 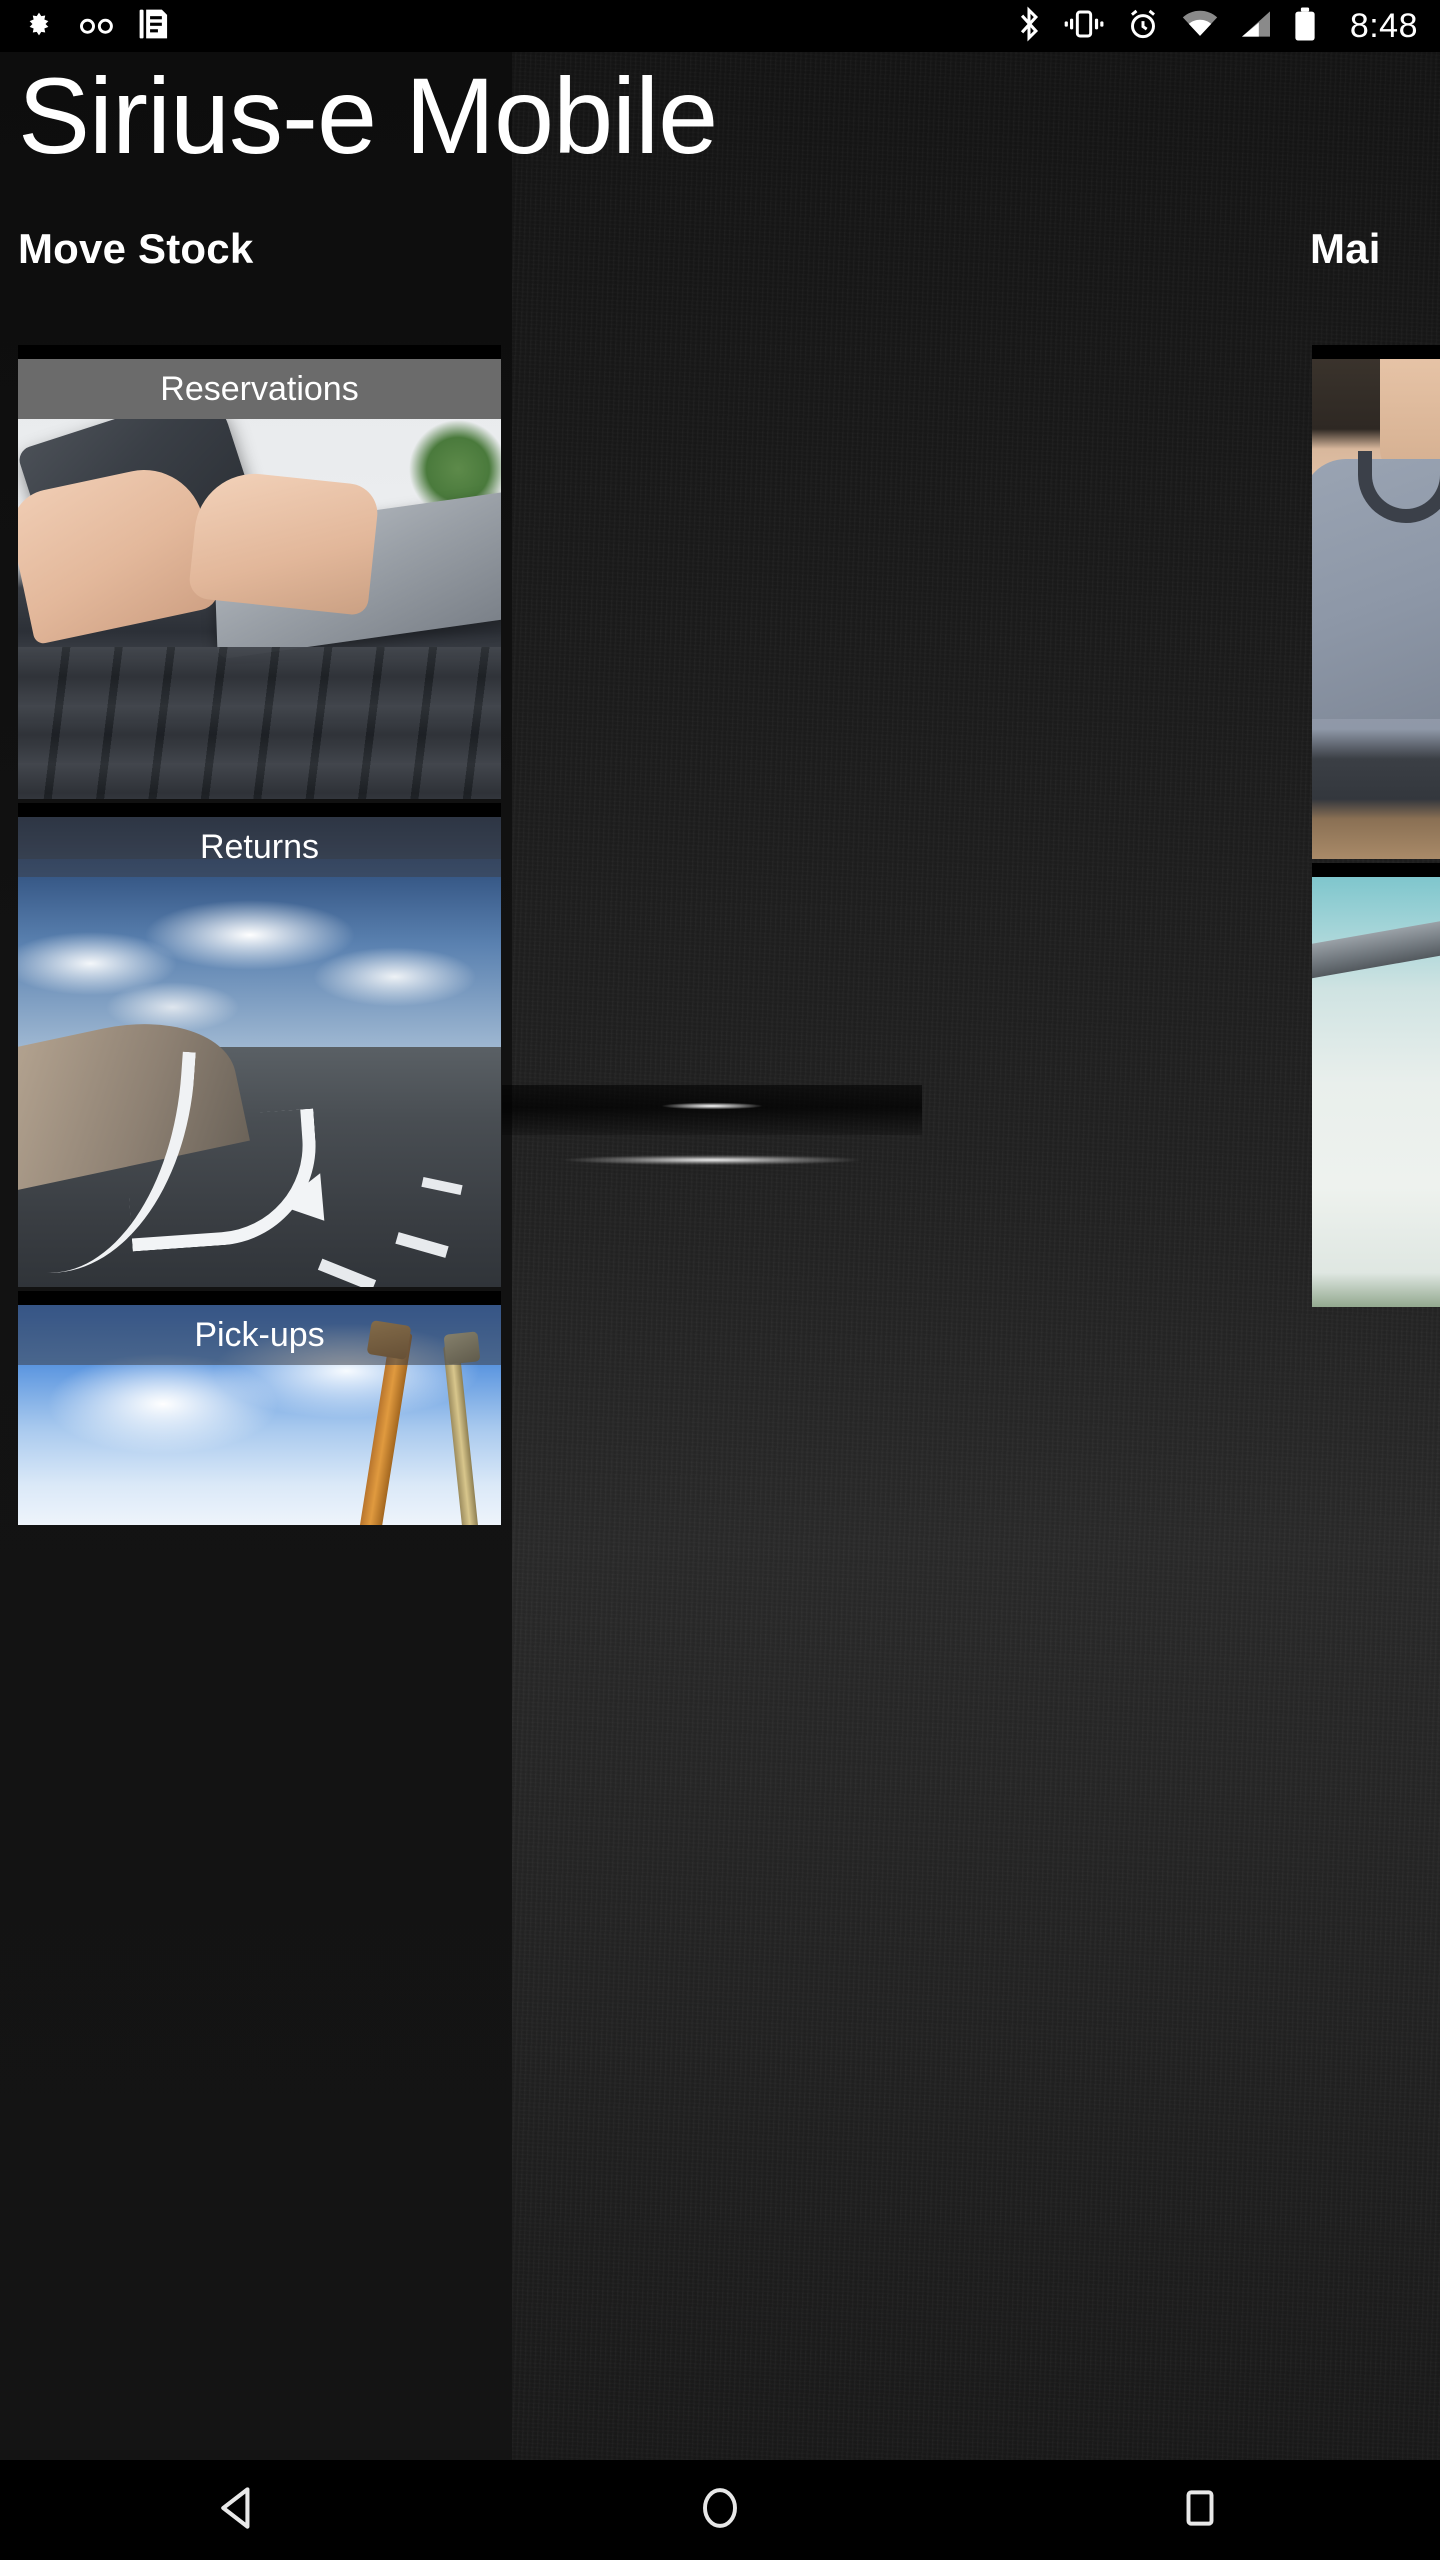 I want to click on voicemail-icon, so click(x=97, y=26).